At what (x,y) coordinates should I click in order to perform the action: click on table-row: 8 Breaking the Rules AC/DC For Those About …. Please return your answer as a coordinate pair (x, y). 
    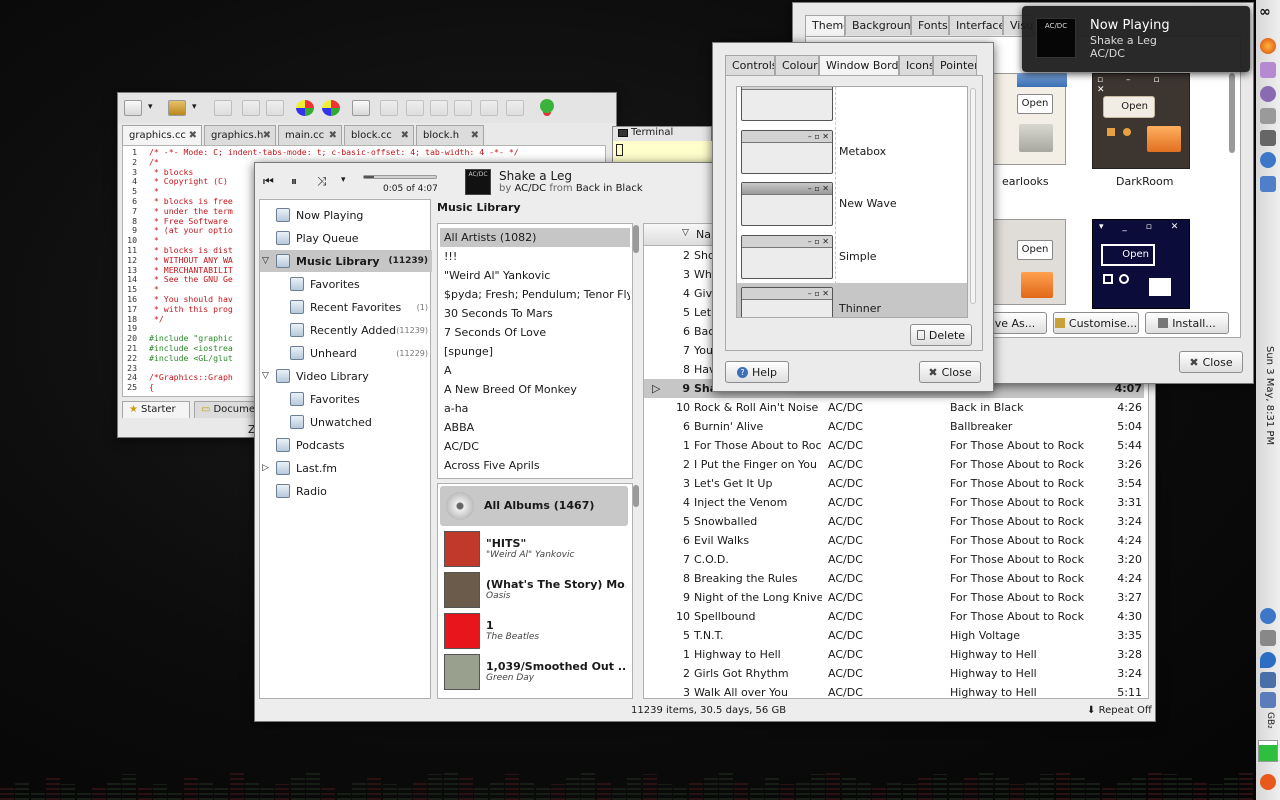
    Looking at the image, I should click on (894, 578).